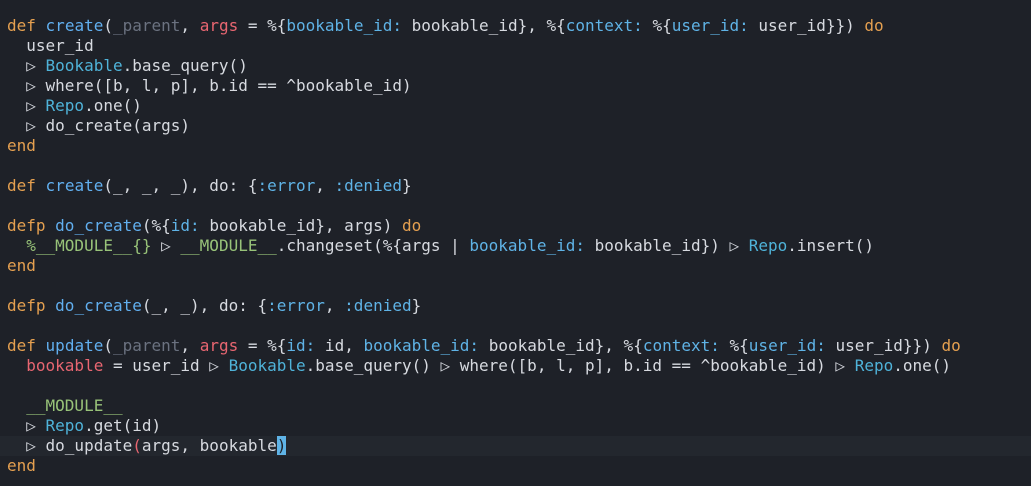 This screenshot has height=486, width=1031. I want to click on code-line-23: end, so click(515, 466).